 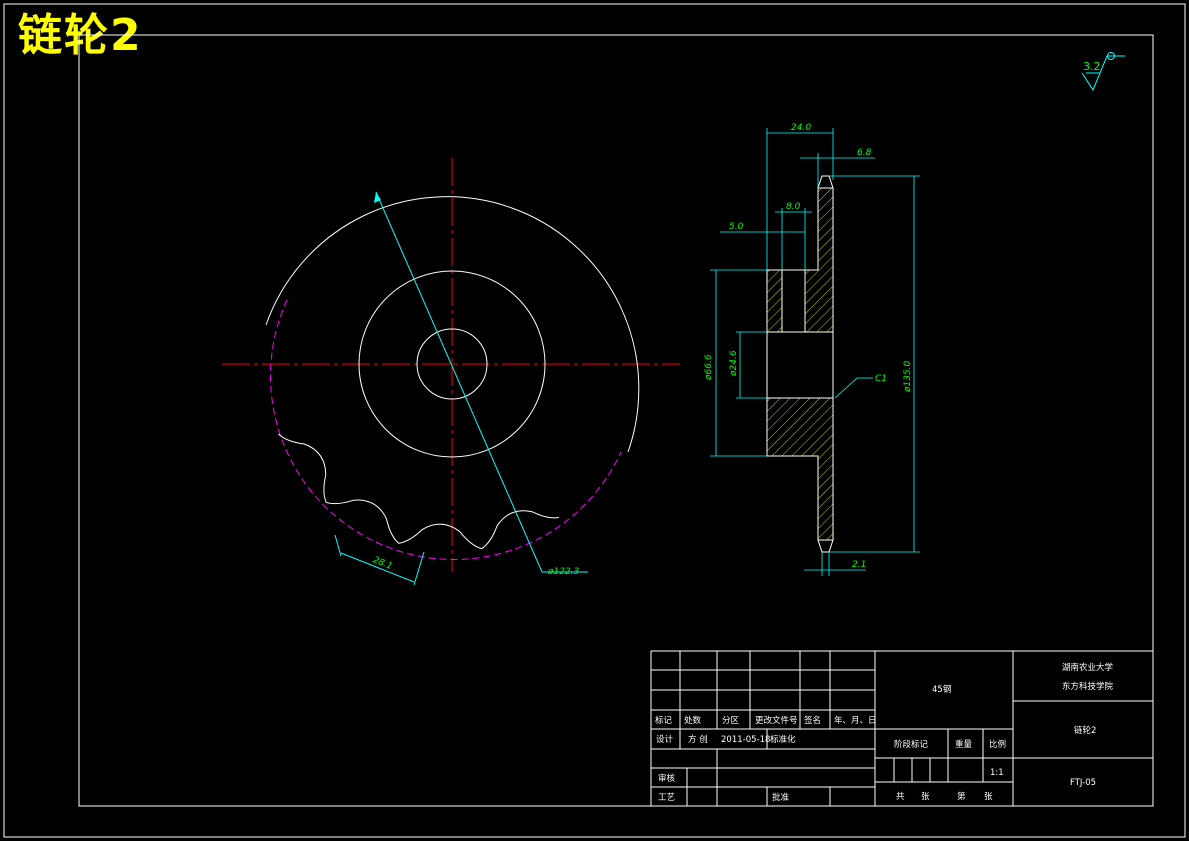 What do you see at coordinates (481, 384) in the screenshot?
I see `diameter-dimension: ø122.3` at bounding box center [481, 384].